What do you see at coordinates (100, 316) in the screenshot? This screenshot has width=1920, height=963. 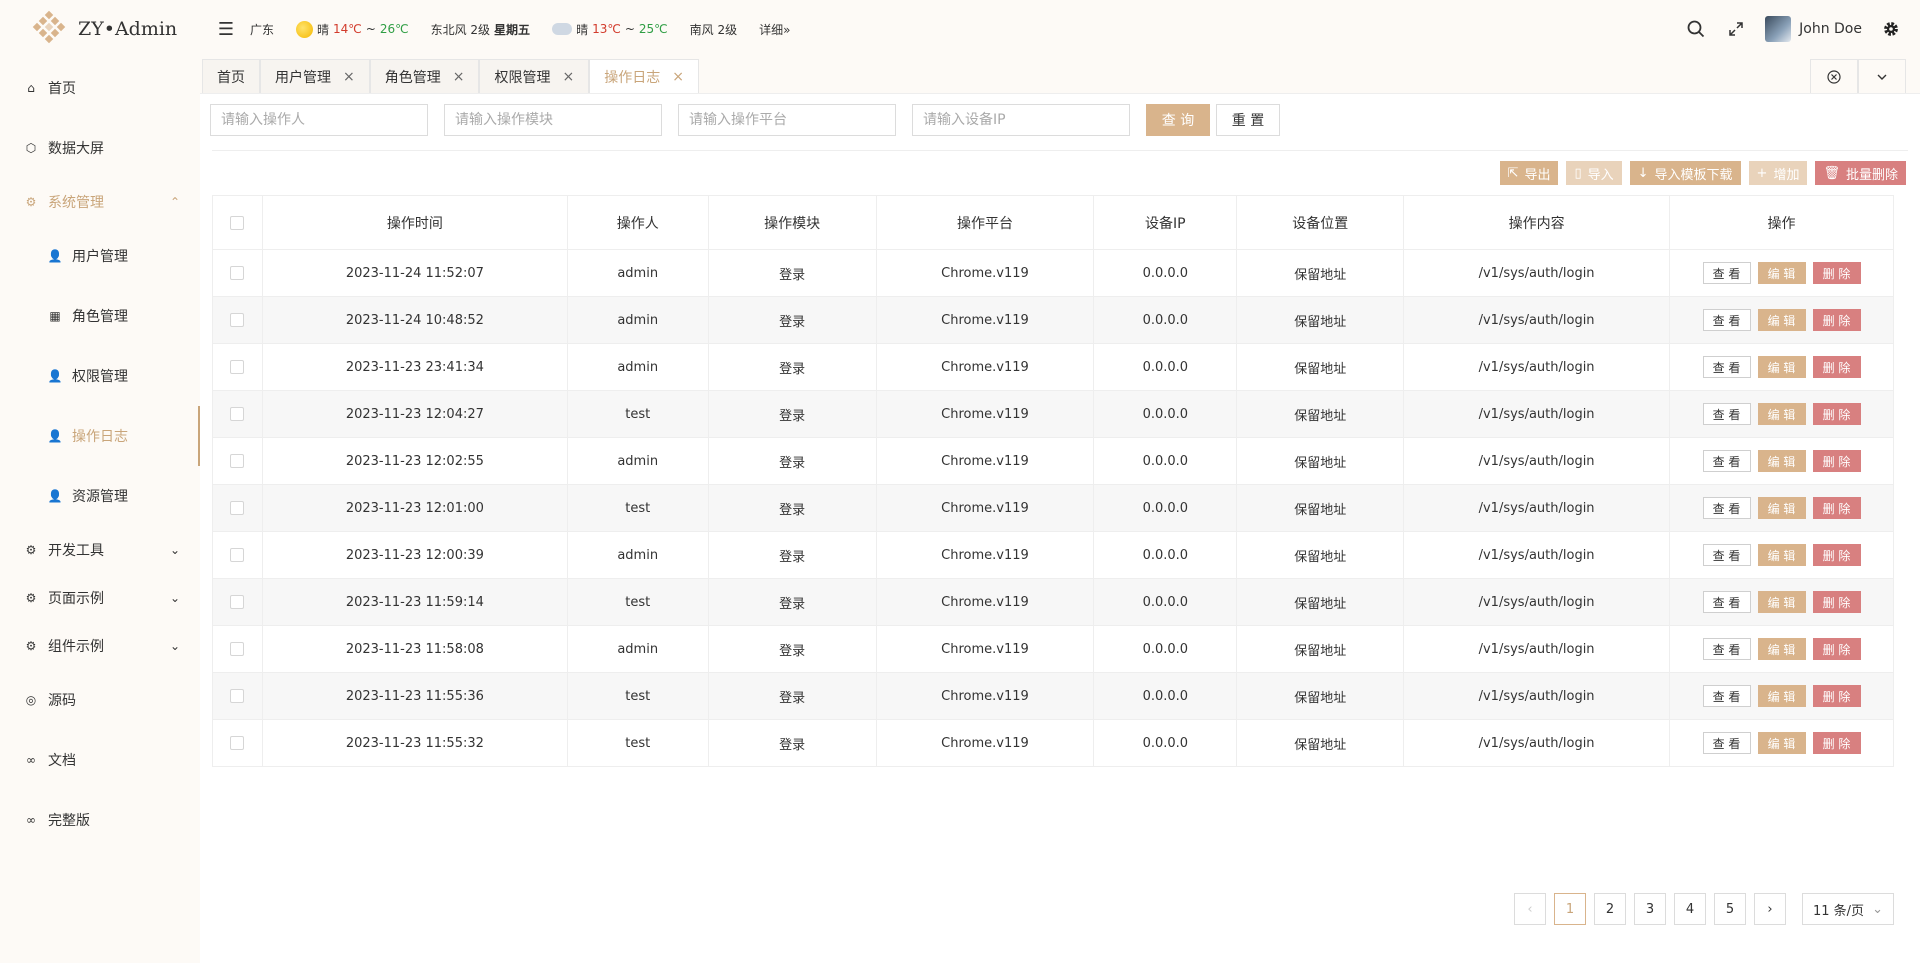 I see `sidebar-item-roles: ▦ 角色管理` at bounding box center [100, 316].